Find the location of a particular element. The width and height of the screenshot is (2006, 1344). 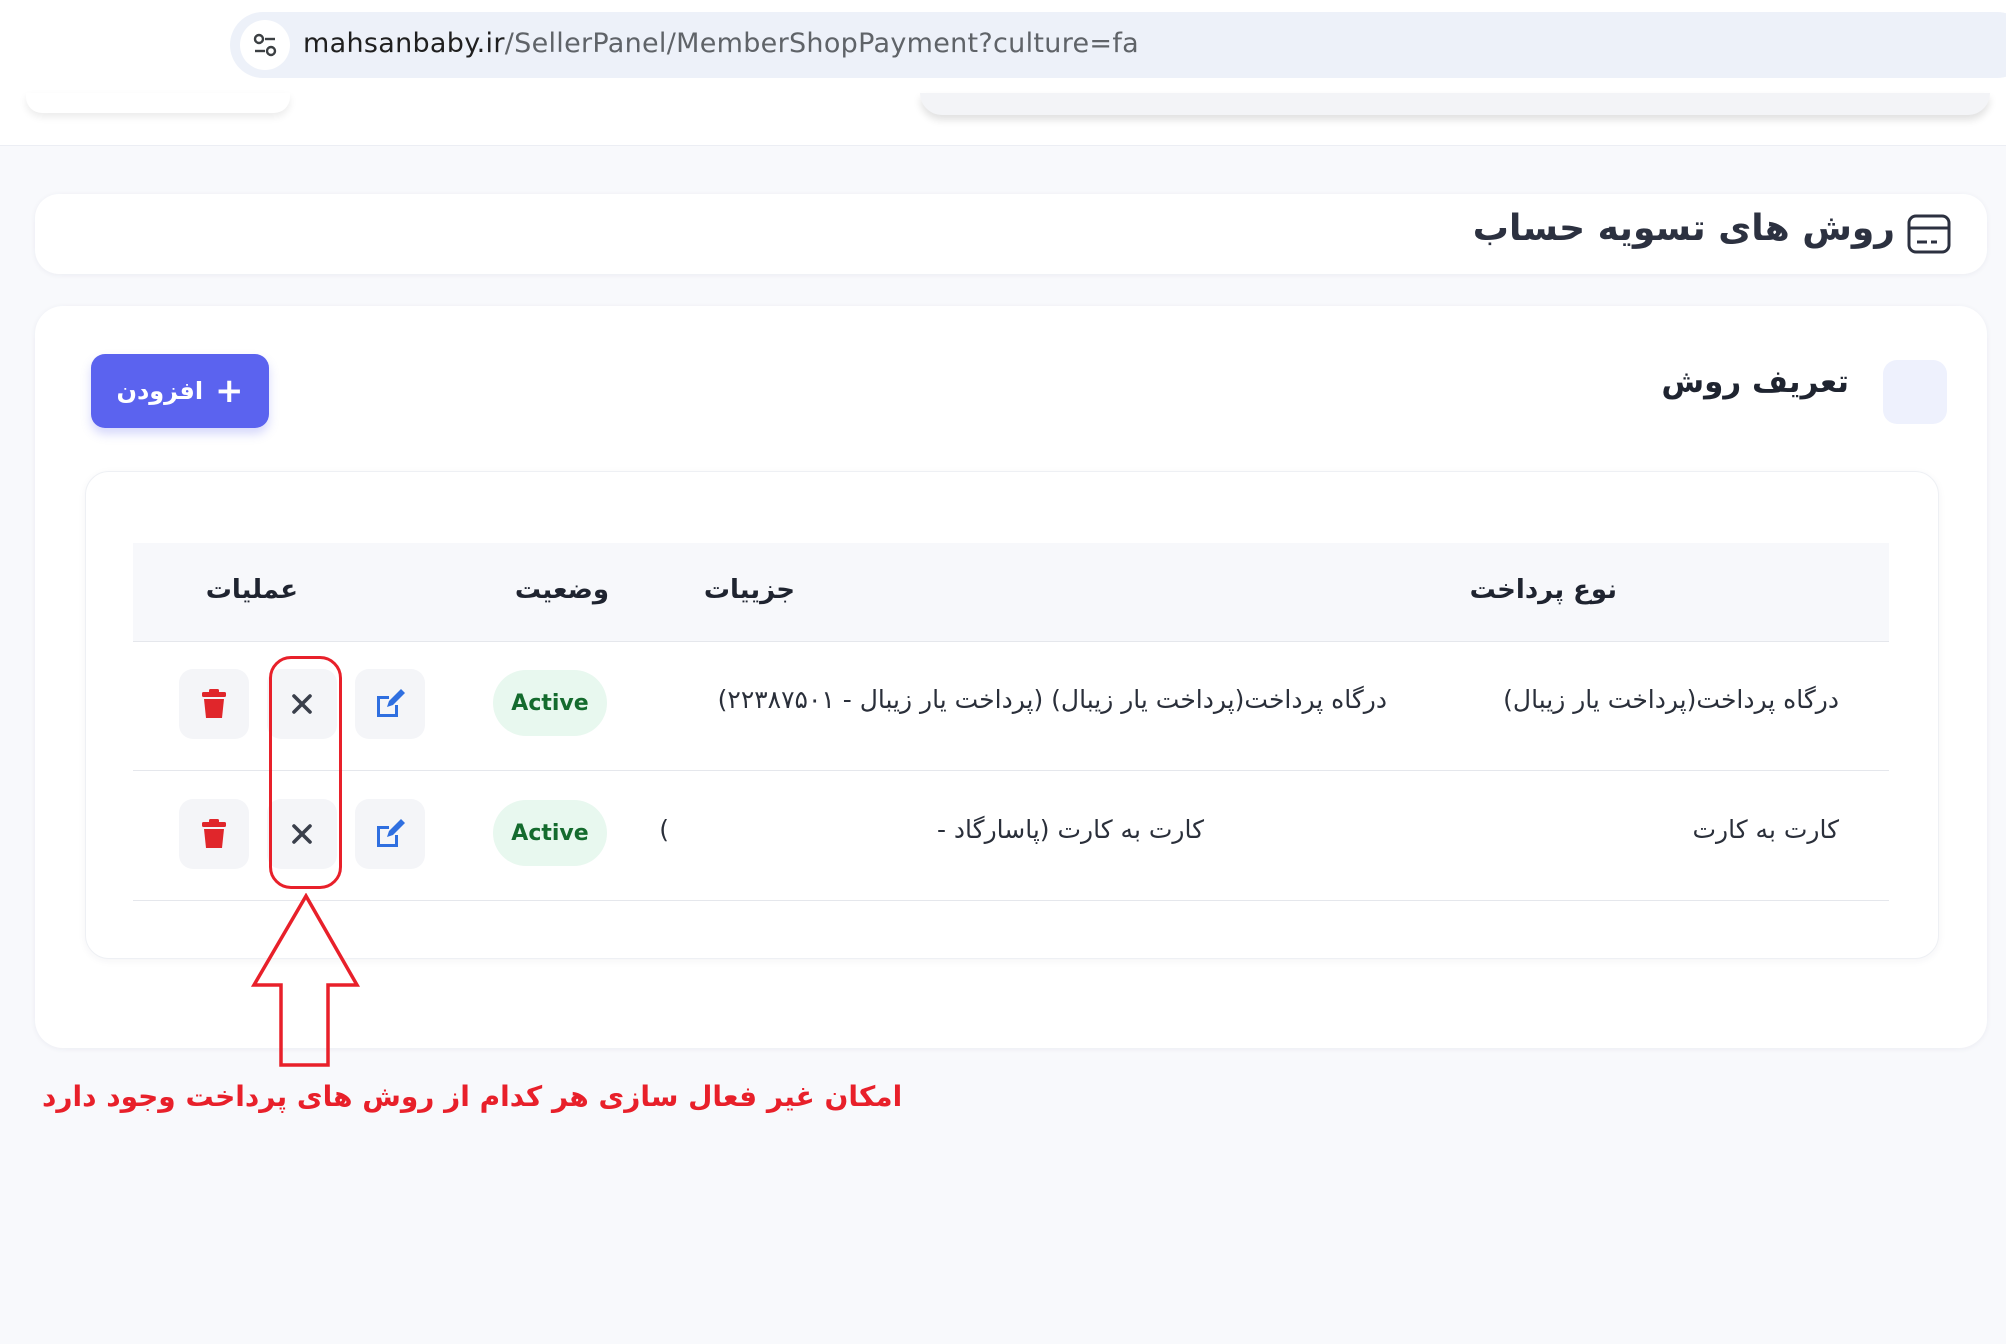

header-left-panel is located at coordinates (158, 103).